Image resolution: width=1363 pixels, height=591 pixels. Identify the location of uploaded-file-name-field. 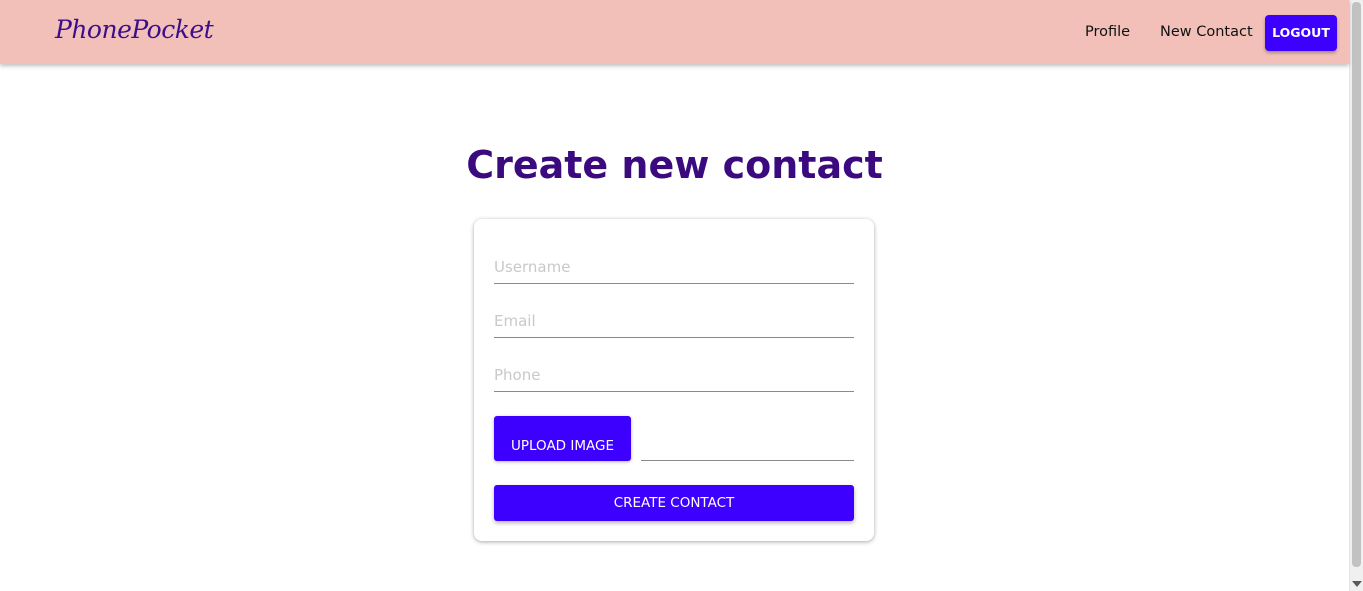
(747, 442).